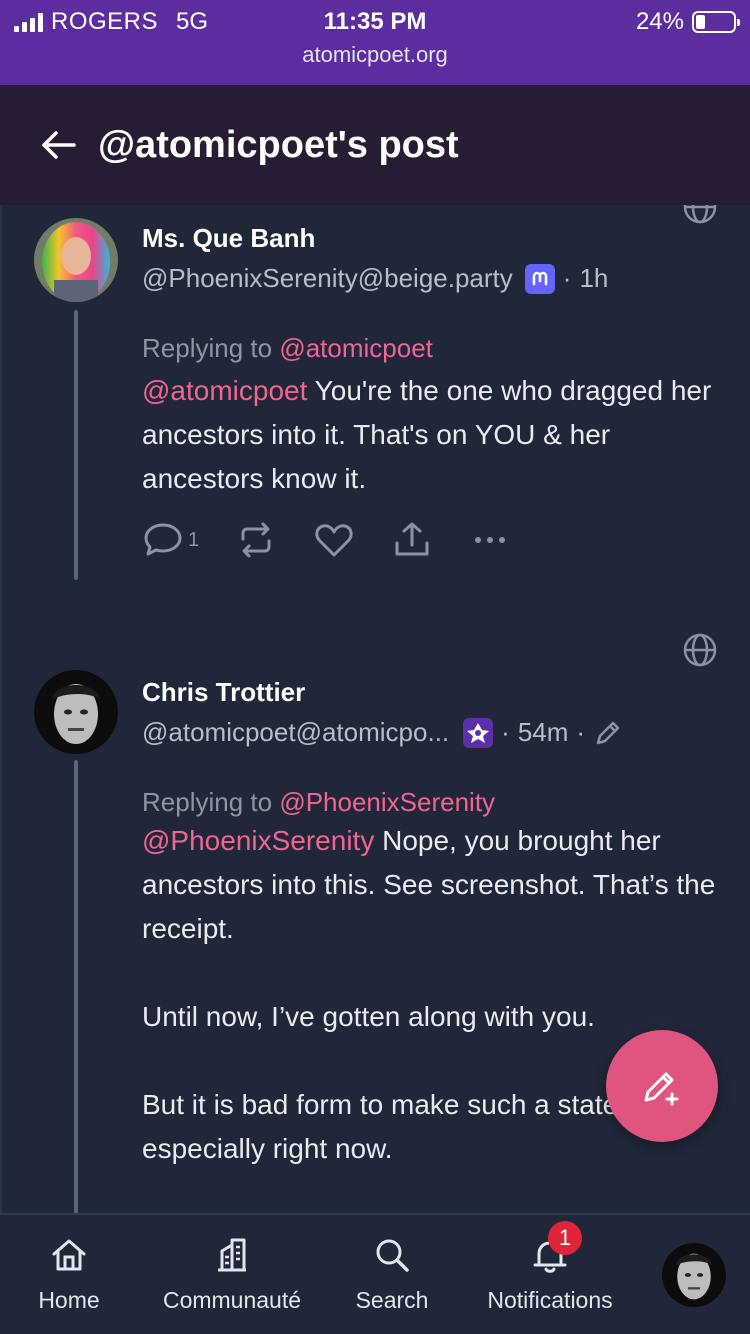 This screenshot has width=750, height=1334. I want to click on share-button, so click(412, 540).